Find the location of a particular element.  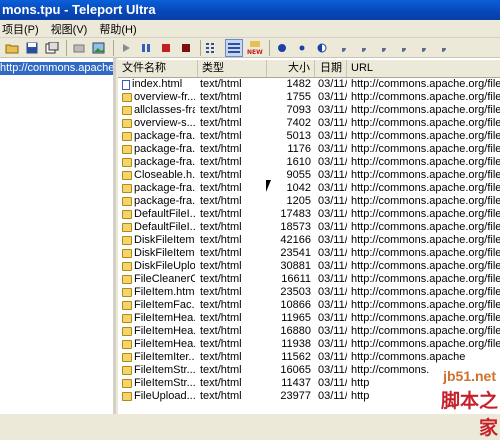

circle-full-icon is located at coordinates (282, 48).